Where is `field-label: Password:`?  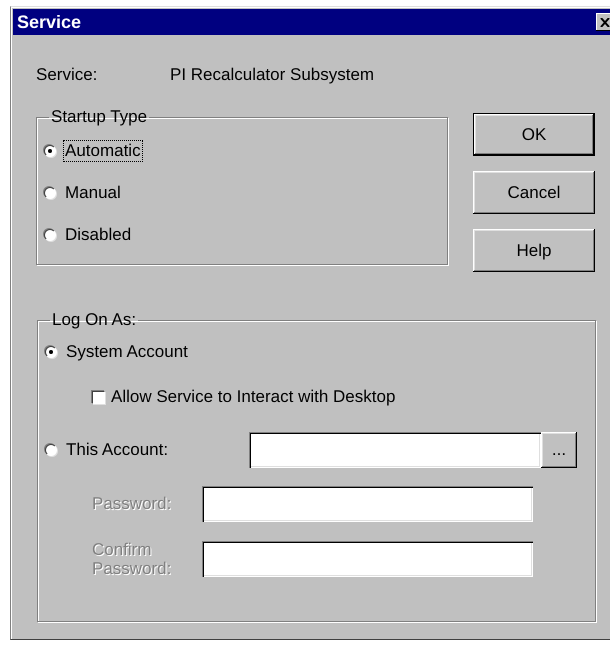 field-label: Password: is located at coordinates (131, 504).